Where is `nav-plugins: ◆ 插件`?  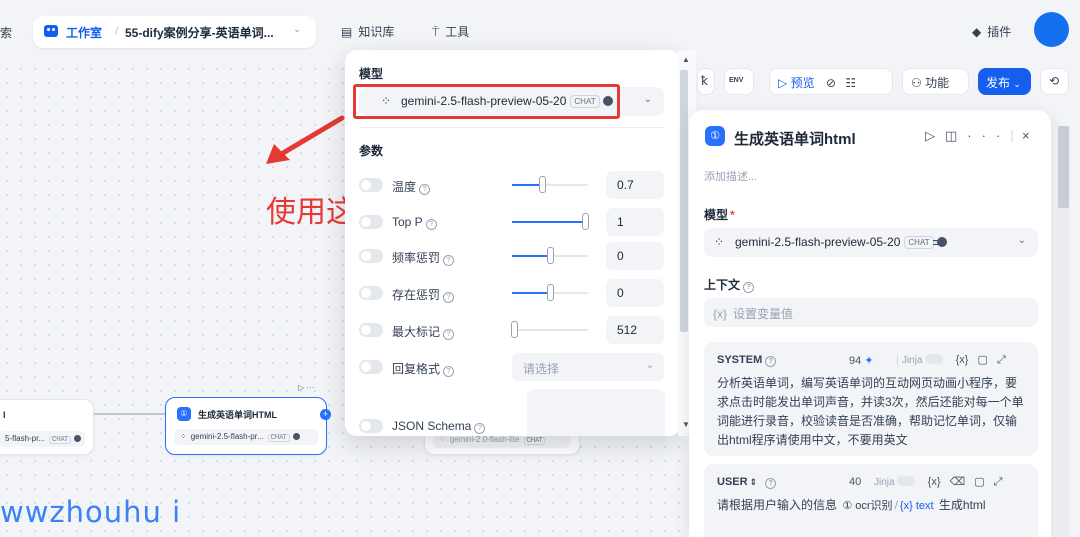 nav-plugins: ◆ 插件 is located at coordinates (991, 31).